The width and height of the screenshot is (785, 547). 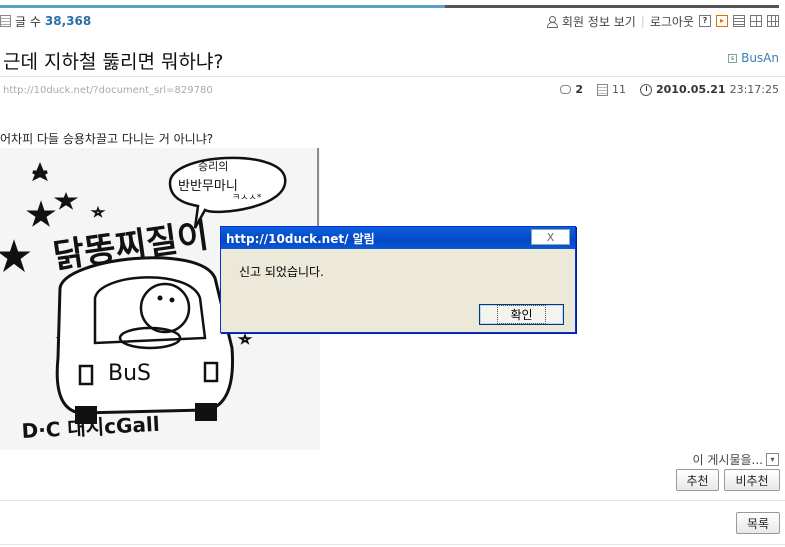 I want to click on logout-link: 로그아웃, so click(x=672, y=21).